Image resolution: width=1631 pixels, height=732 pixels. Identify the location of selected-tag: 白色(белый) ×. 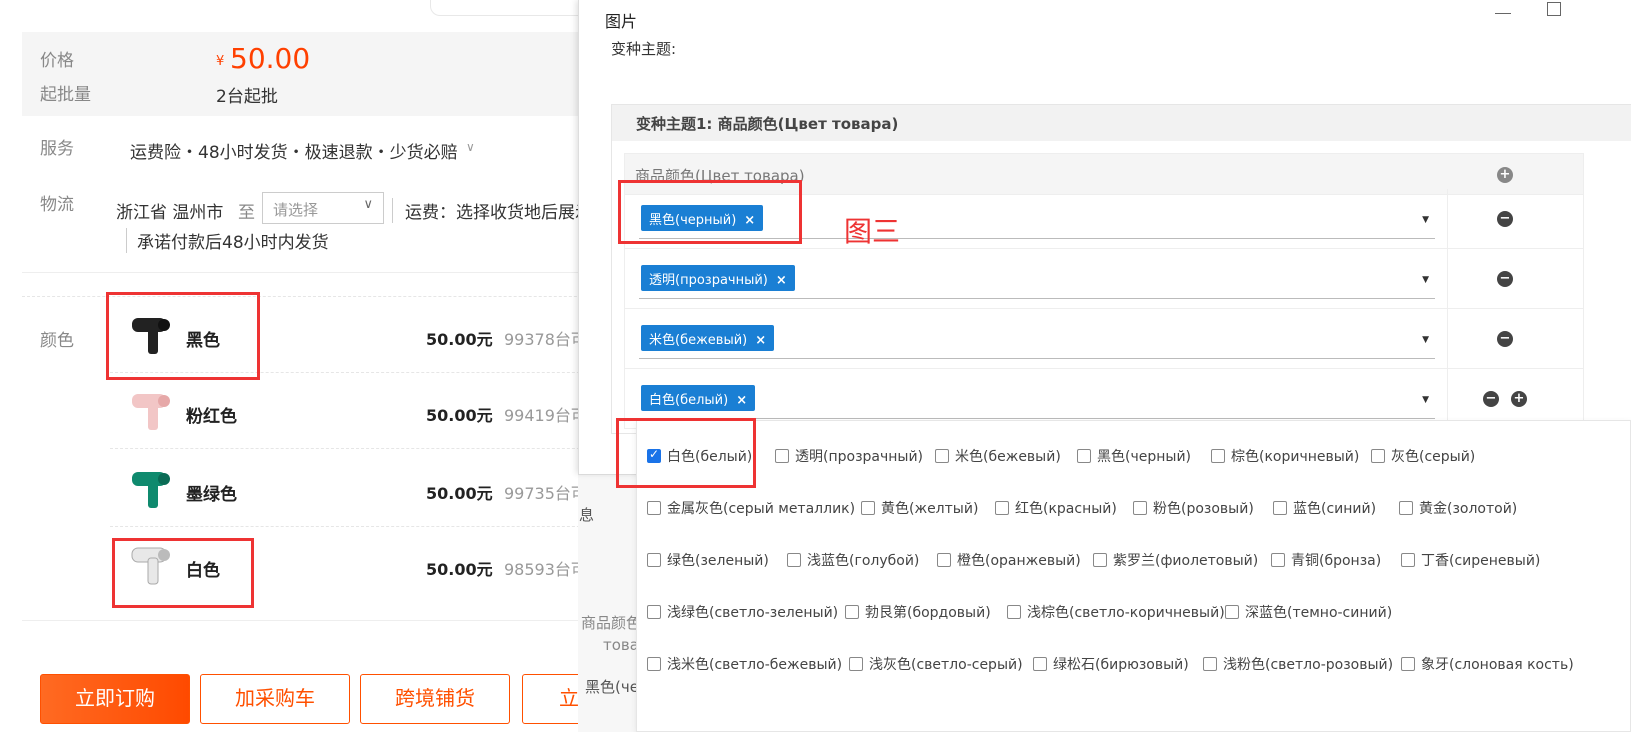
(698, 398).